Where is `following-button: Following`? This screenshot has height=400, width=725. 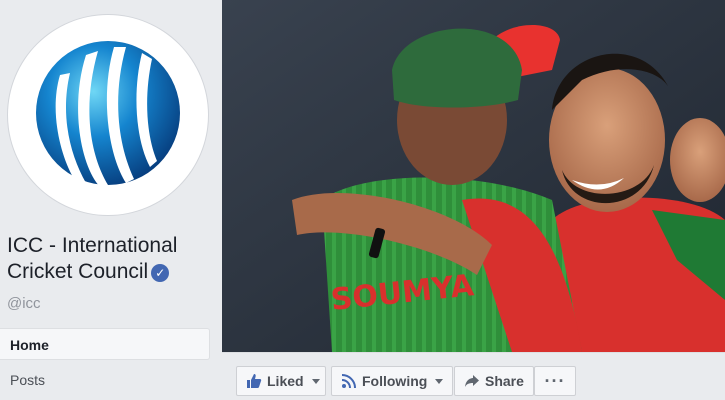 following-button: Following is located at coordinates (392, 381).